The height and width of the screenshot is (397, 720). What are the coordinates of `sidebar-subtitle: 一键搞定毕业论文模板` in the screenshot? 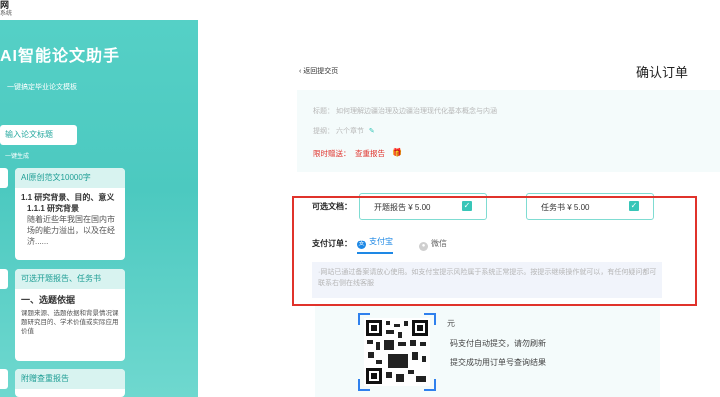 It's located at (42, 87).